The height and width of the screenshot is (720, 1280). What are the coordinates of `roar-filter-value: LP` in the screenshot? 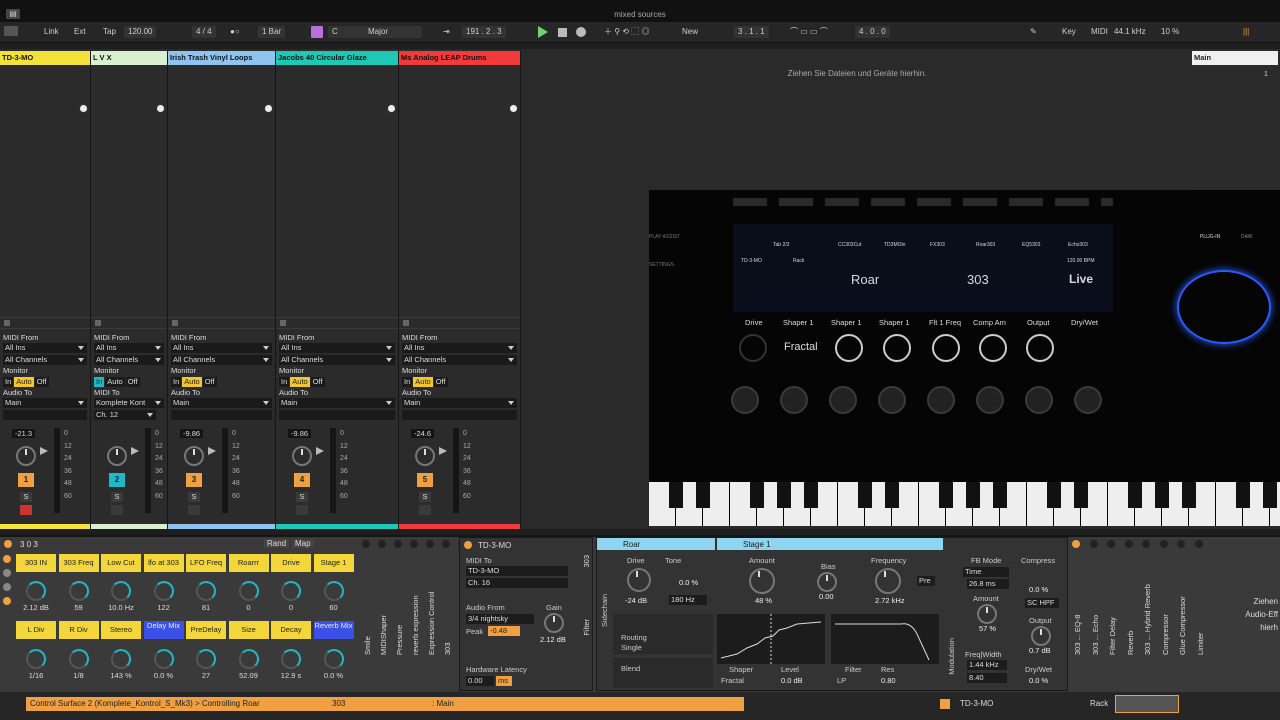 It's located at (841, 680).